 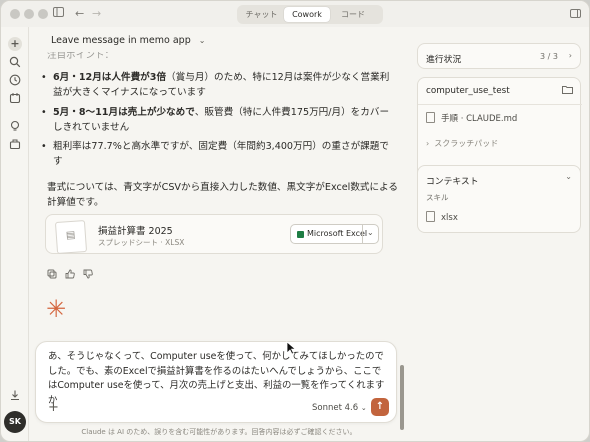 I want to click on faded-heading: 注目ポイント：, so click(x=81, y=56).